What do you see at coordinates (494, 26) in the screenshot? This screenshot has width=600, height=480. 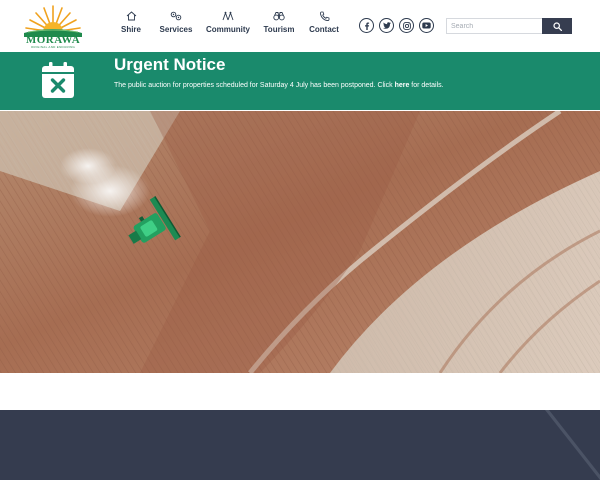 I see `search-input` at bounding box center [494, 26].